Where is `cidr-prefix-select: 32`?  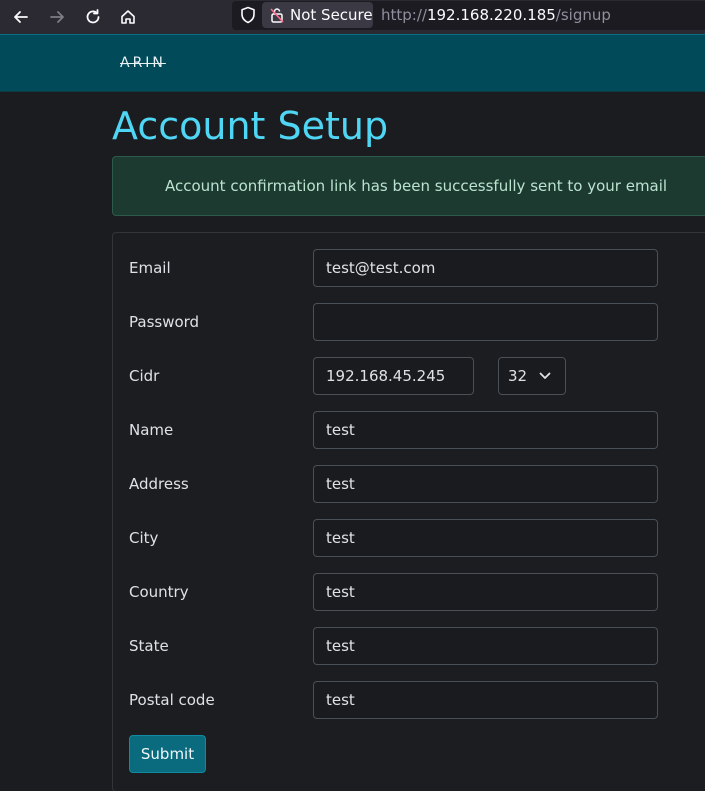
cidr-prefix-select: 32 is located at coordinates (532, 376).